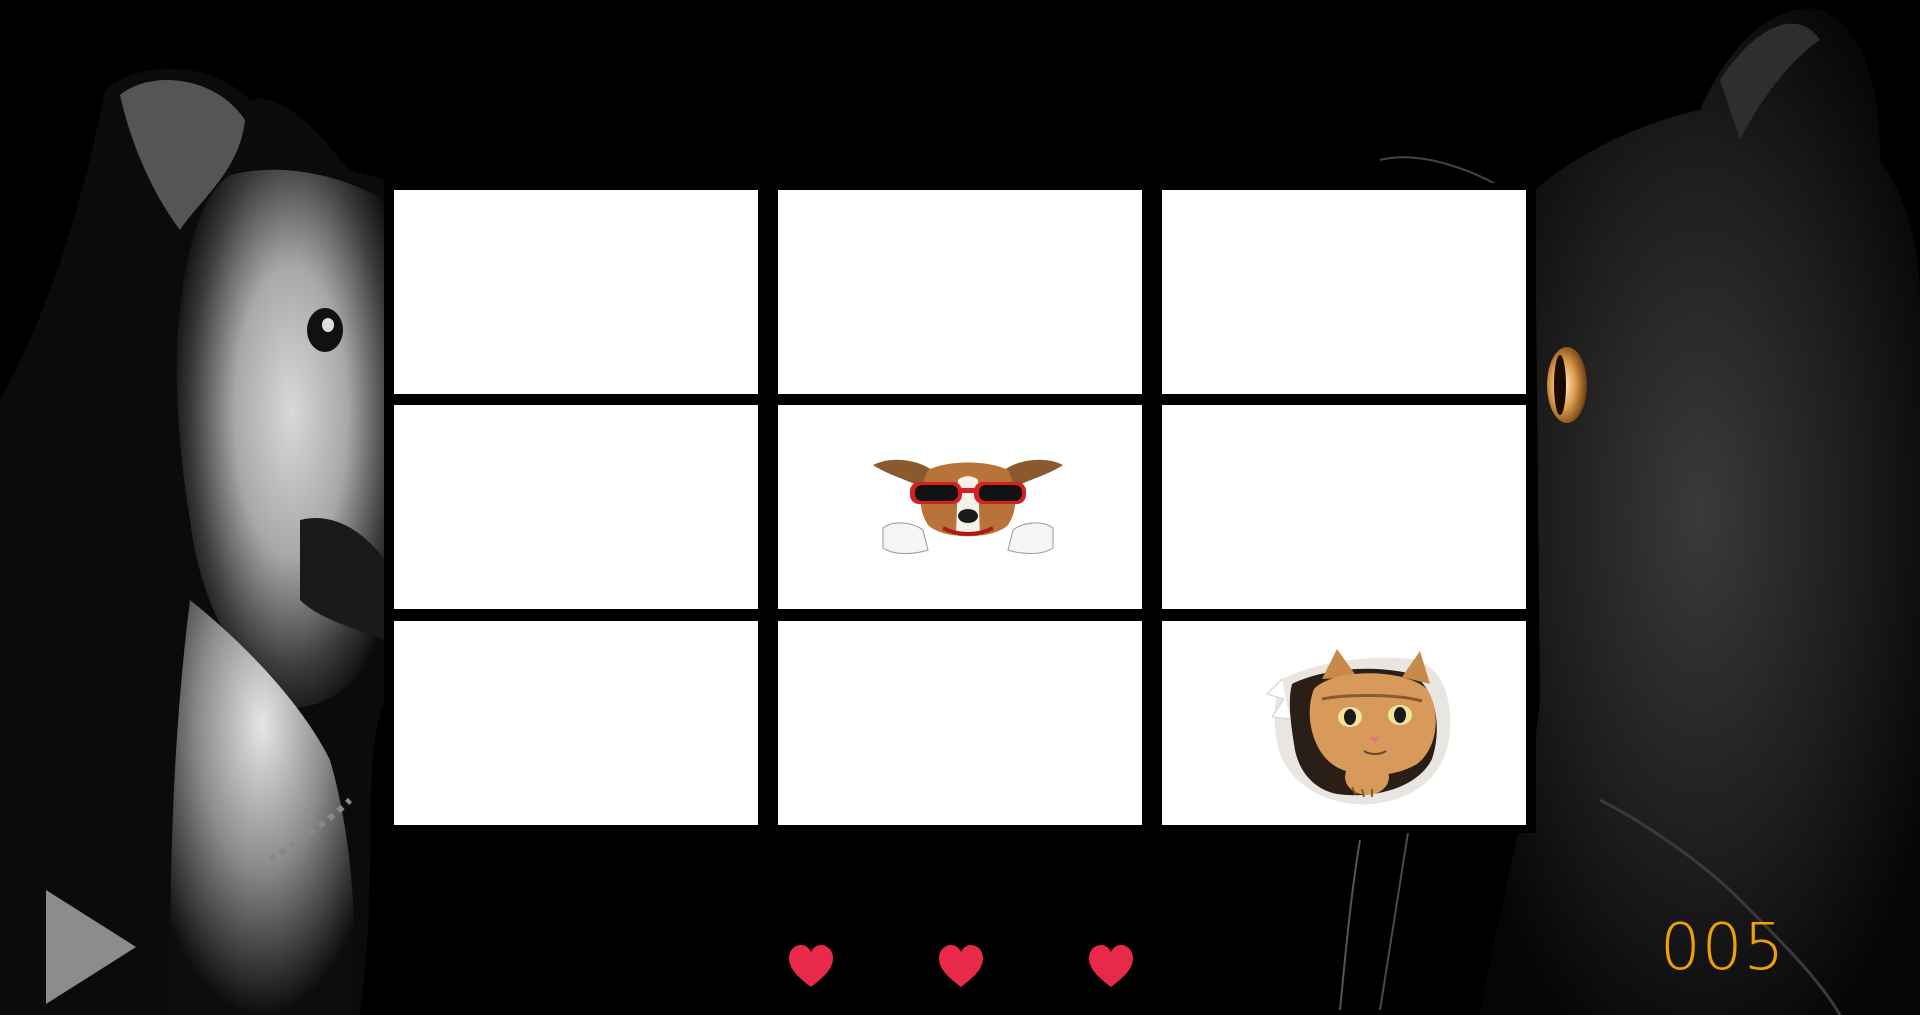 This screenshot has height=1015, width=1920. Describe the element at coordinates (1344, 292) in the screenshot. I see `board-cell-r1-c3` at that location.